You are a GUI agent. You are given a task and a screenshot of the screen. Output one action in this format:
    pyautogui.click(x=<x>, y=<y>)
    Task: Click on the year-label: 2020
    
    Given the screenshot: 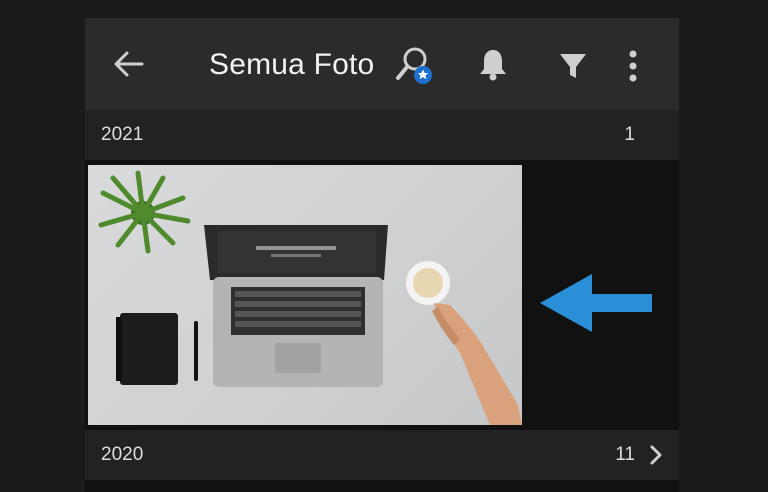 What is the action you would take?
    pyautogui.click(x=122, y=454)
    